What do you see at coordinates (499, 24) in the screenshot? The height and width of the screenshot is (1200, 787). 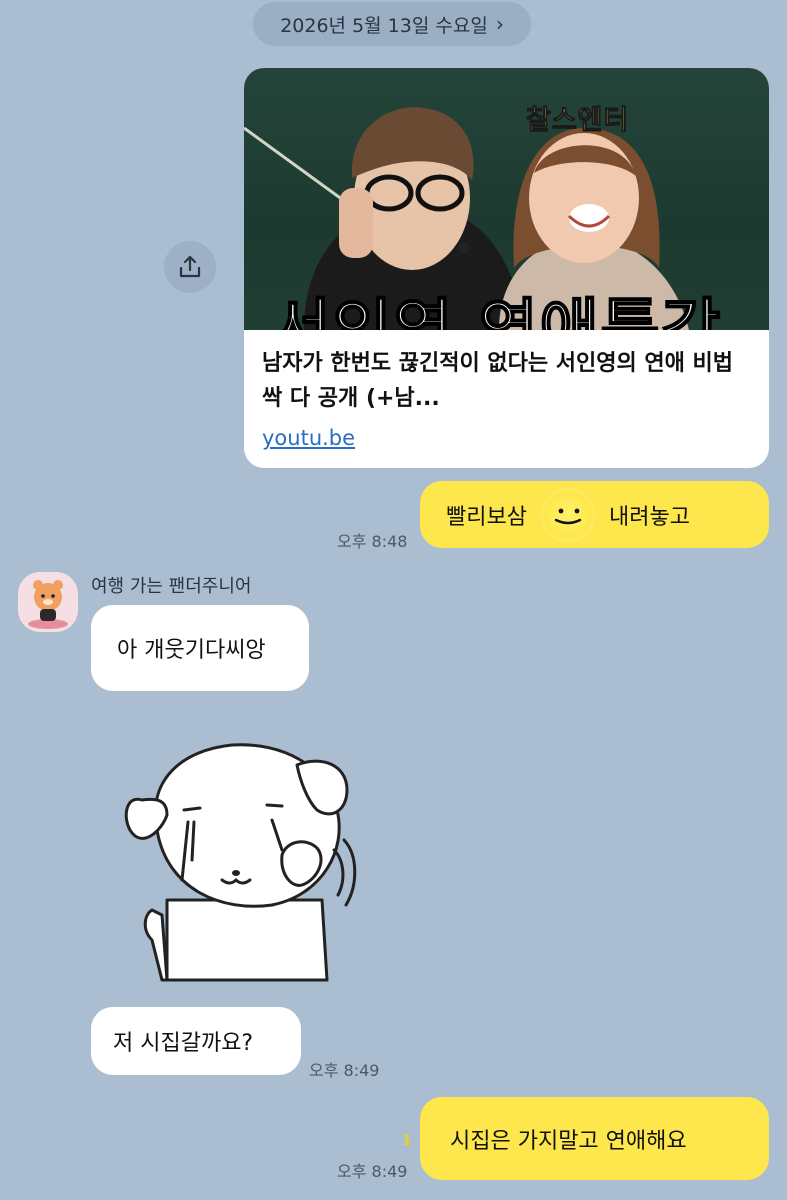 I see `chevron-right-icon: ›` at bounding box center [499, 24].